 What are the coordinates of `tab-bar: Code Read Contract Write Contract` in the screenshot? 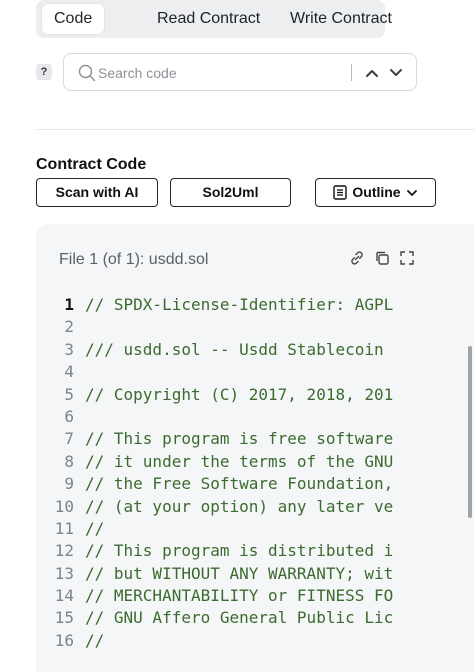 It's located at (214, 19).